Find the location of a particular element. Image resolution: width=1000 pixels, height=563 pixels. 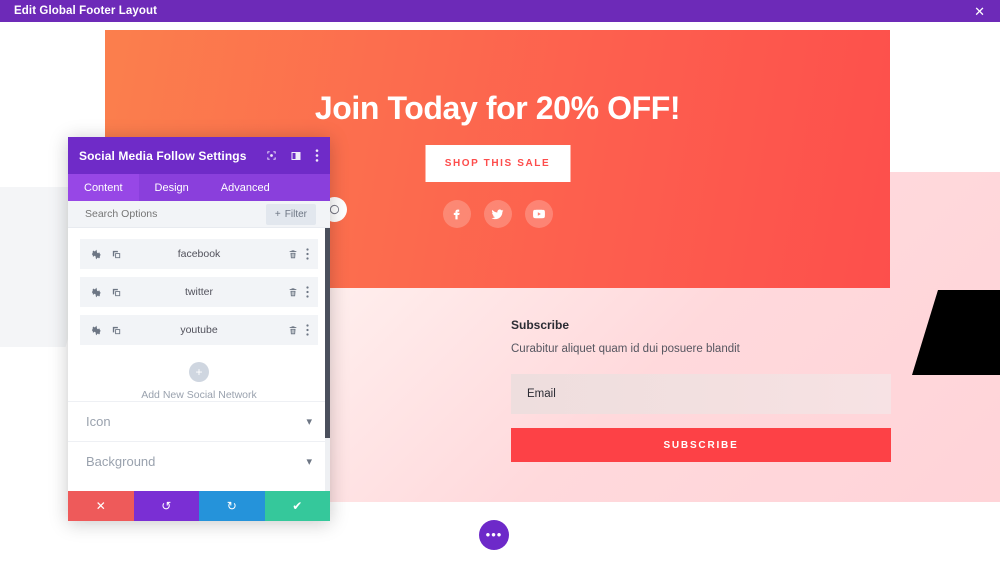

add-module-button: ••• is located at coordinates (494, 535).